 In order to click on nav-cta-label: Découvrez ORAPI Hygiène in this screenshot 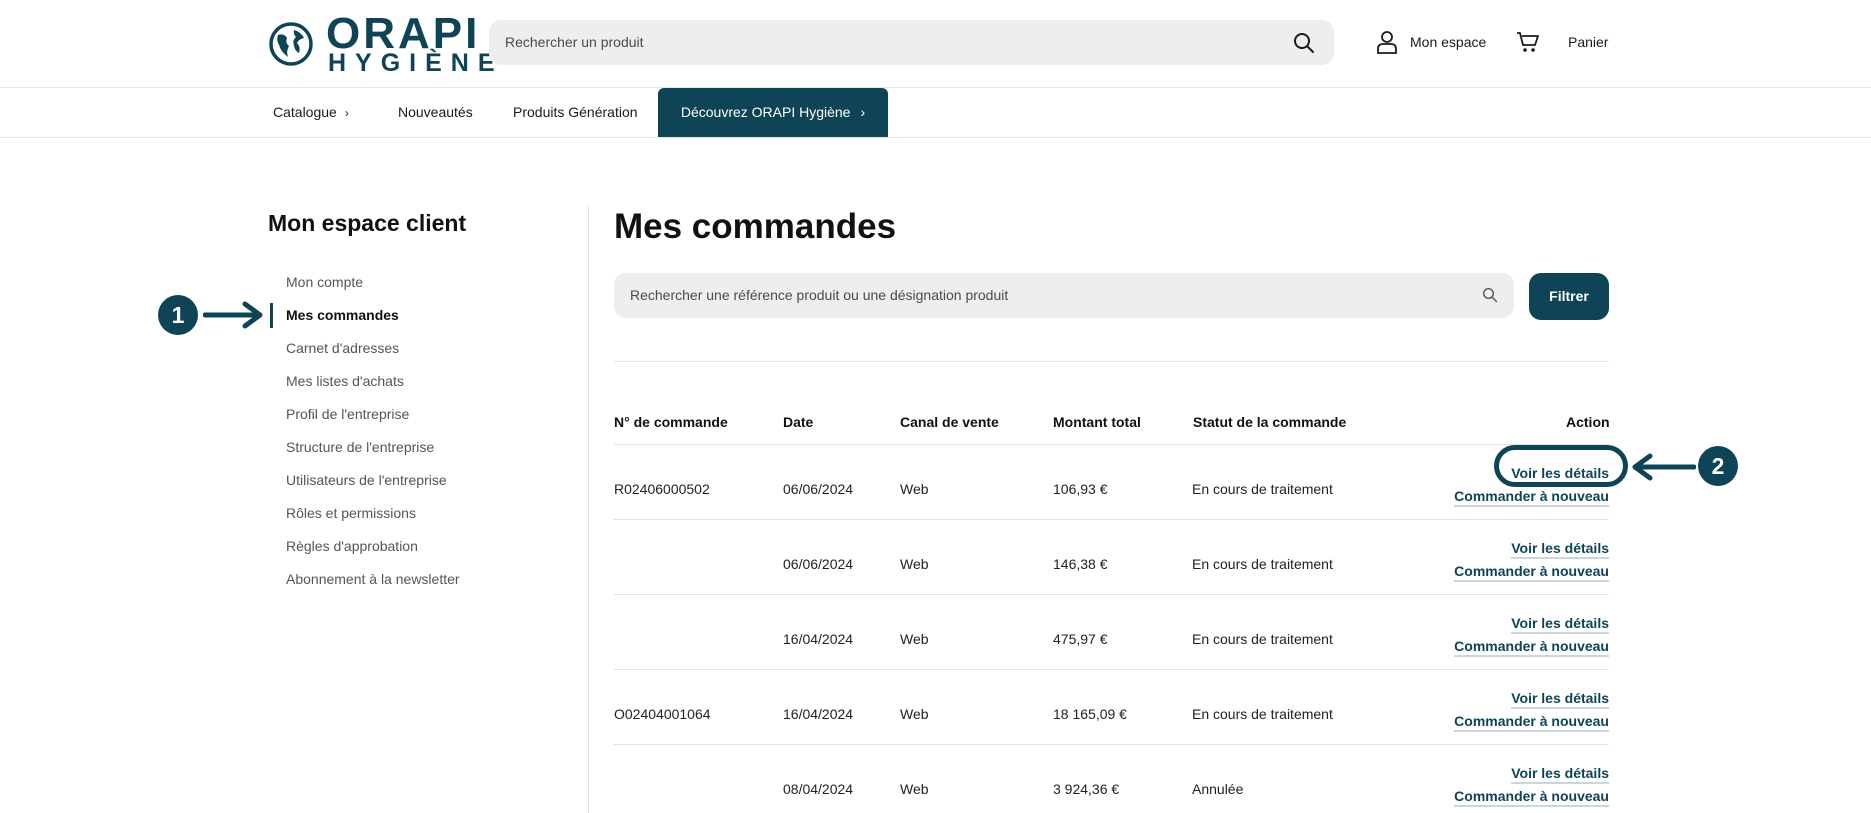, I will do `click(765, 112)`.